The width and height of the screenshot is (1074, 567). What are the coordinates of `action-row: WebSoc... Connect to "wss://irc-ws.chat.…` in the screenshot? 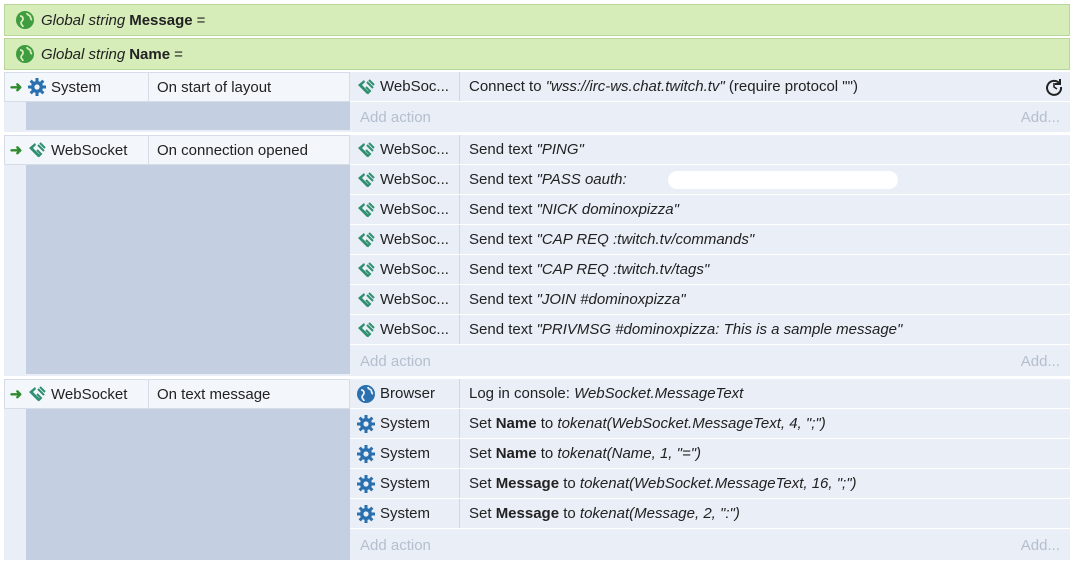 It's located at (710, 87).